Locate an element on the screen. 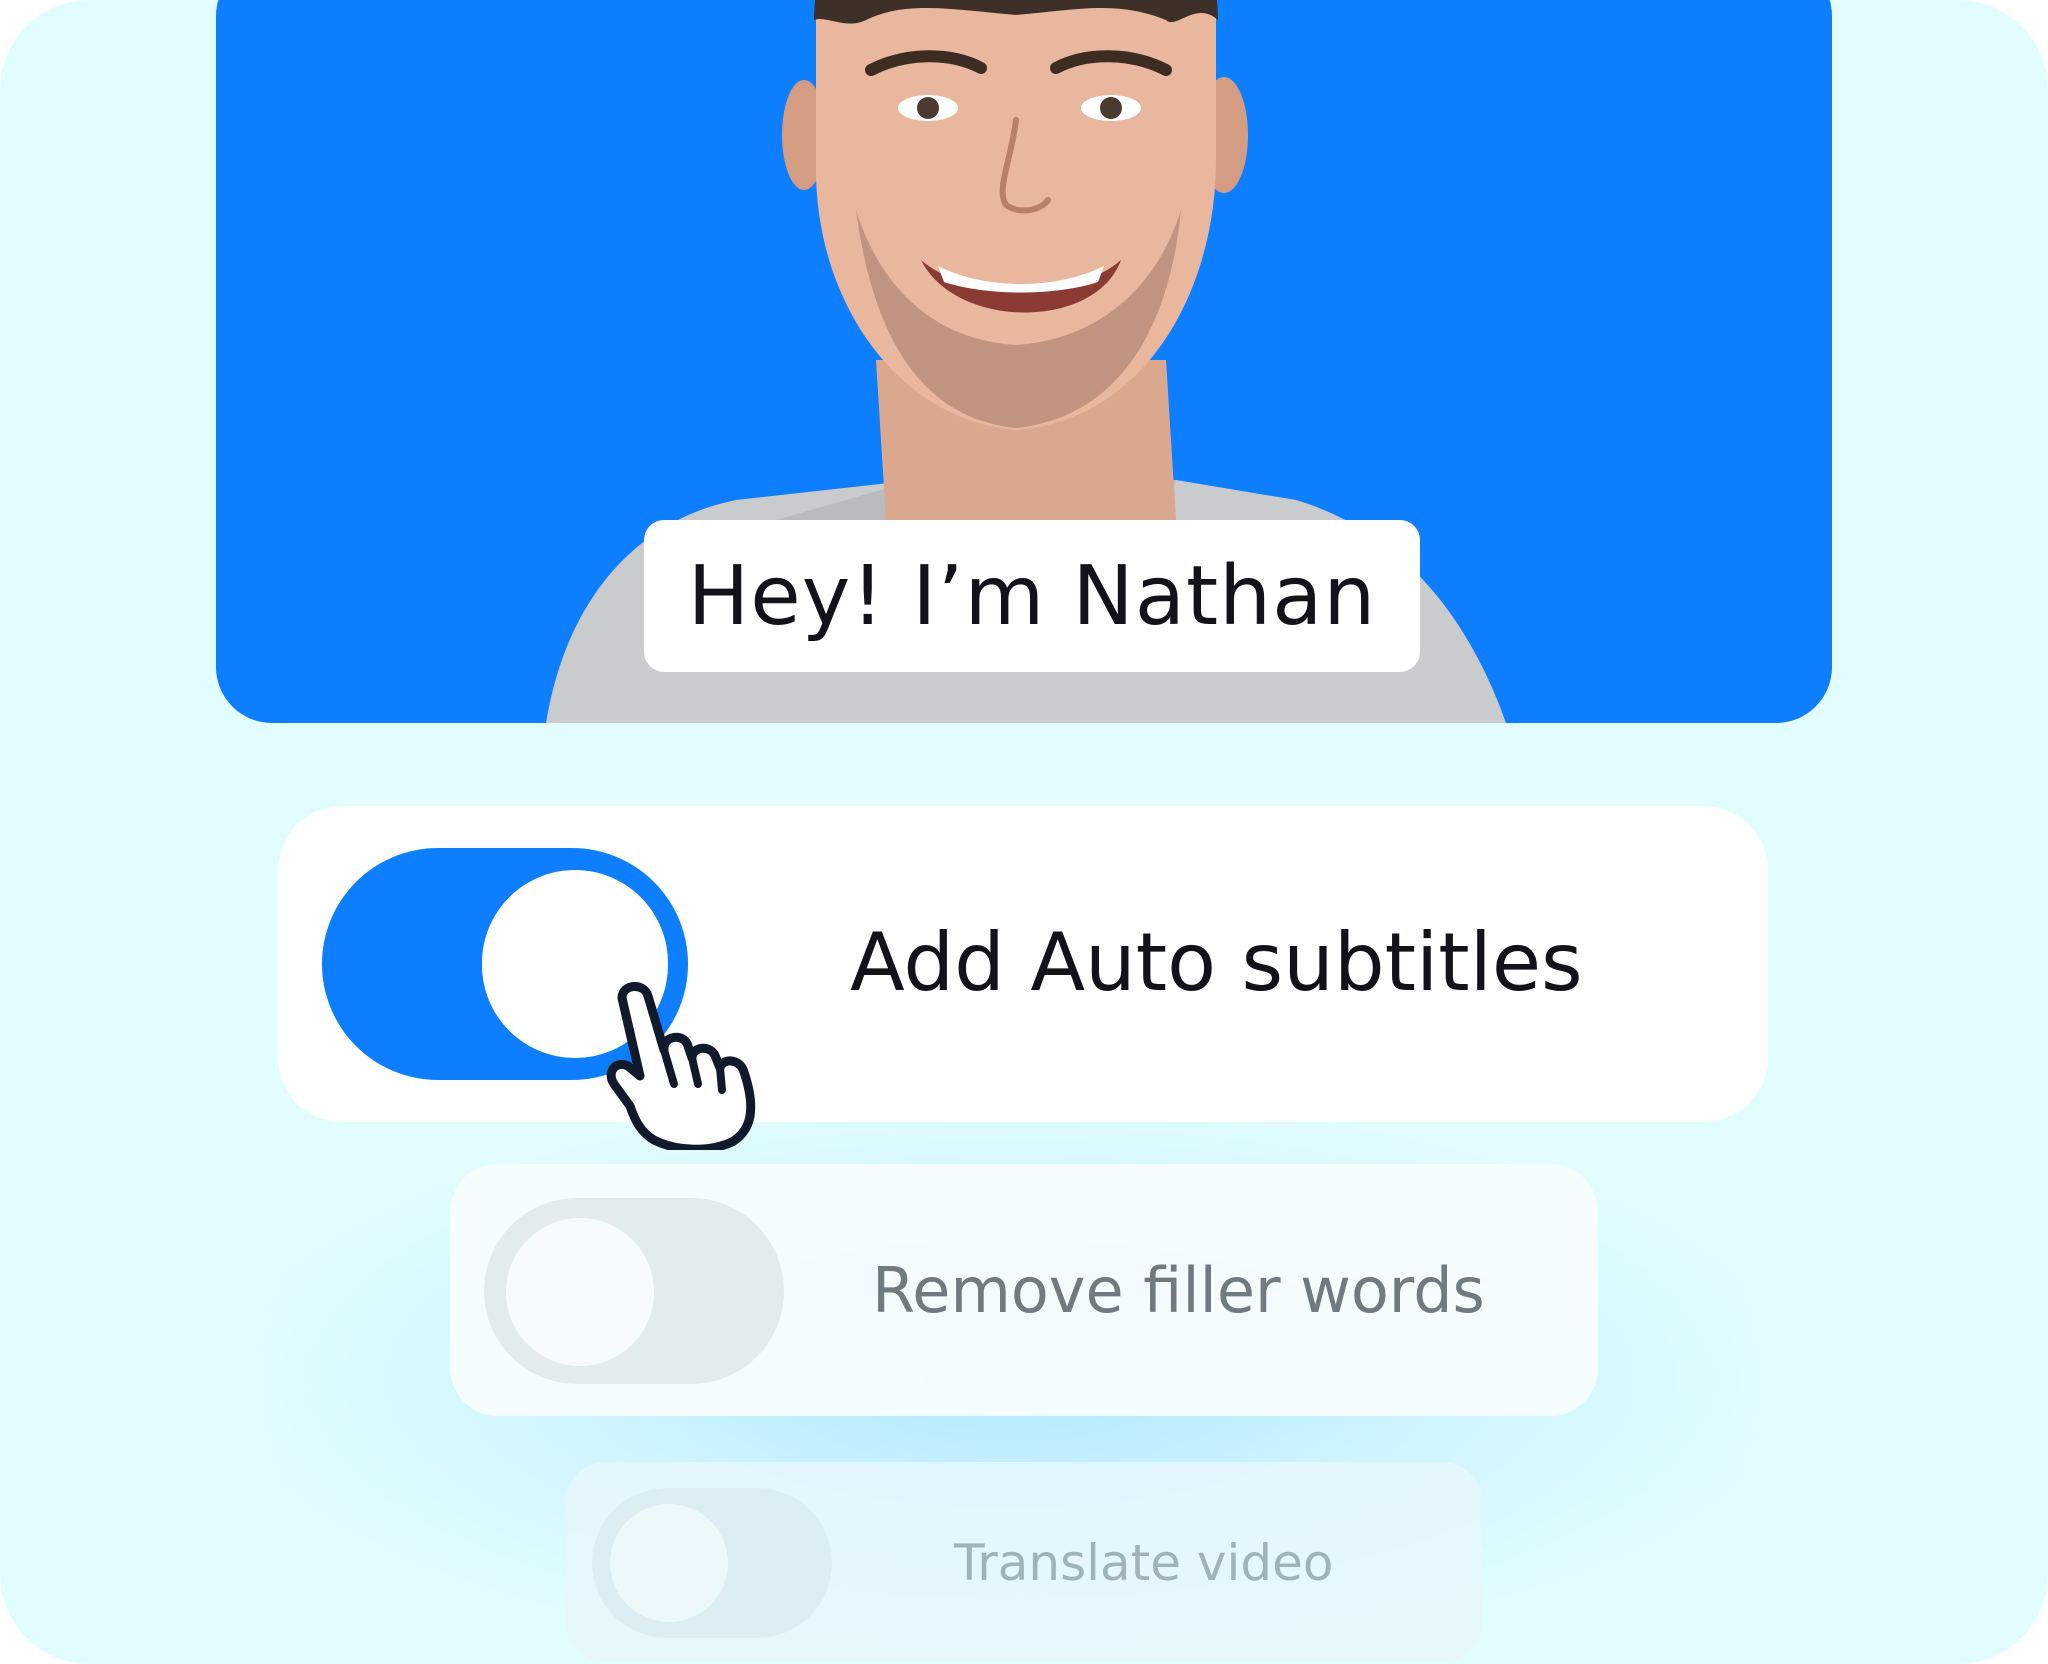  option-row-translate-video: Translate video is located at coordinates (1024, 1562).